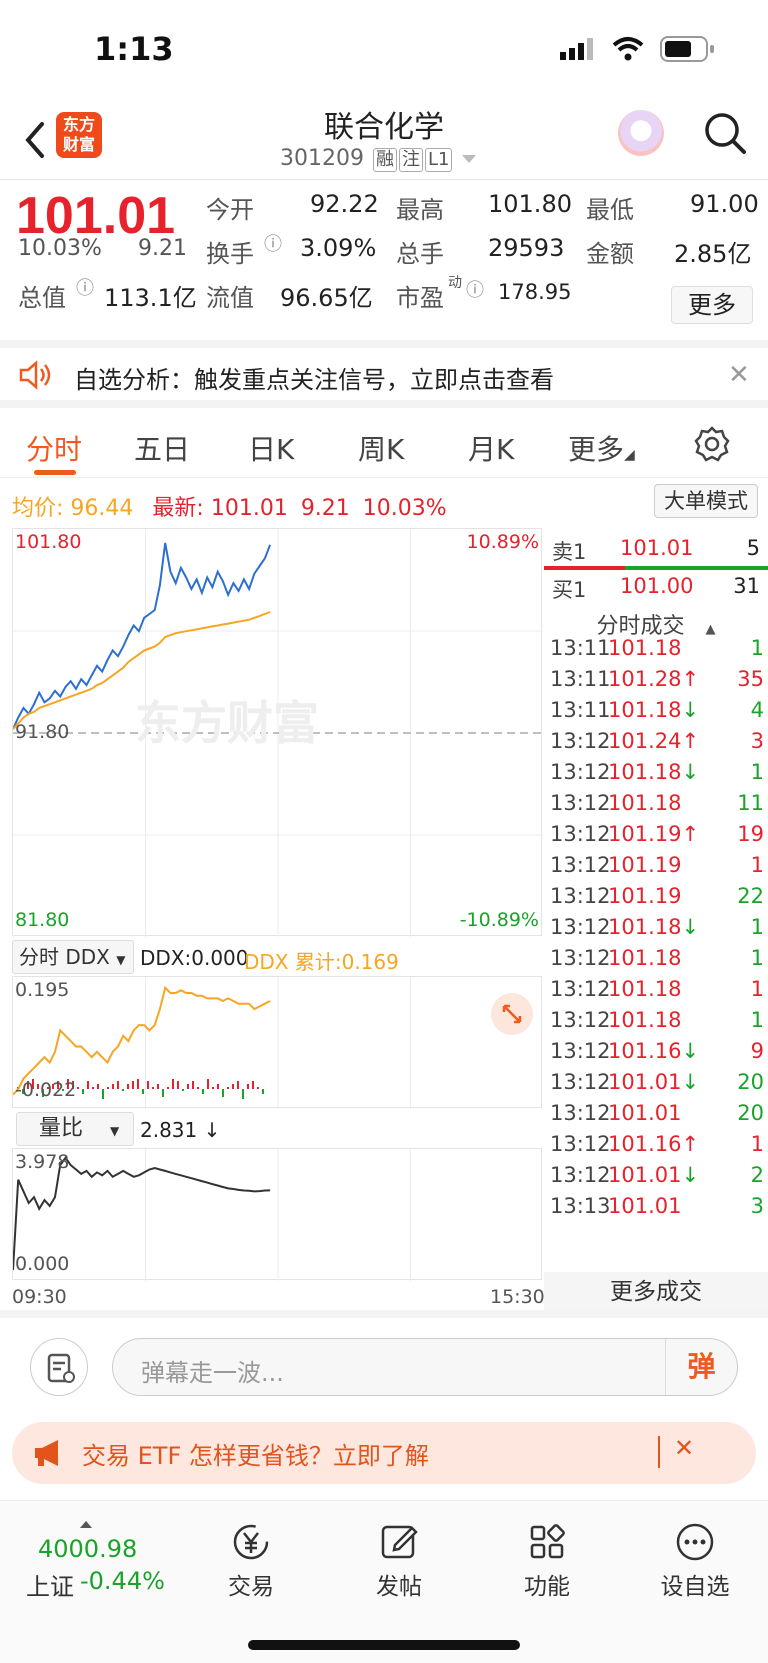 Image resolution: width=768 pixels, height=1663 pixels. I want to click on document-settings-icon, so click(61, 1368).